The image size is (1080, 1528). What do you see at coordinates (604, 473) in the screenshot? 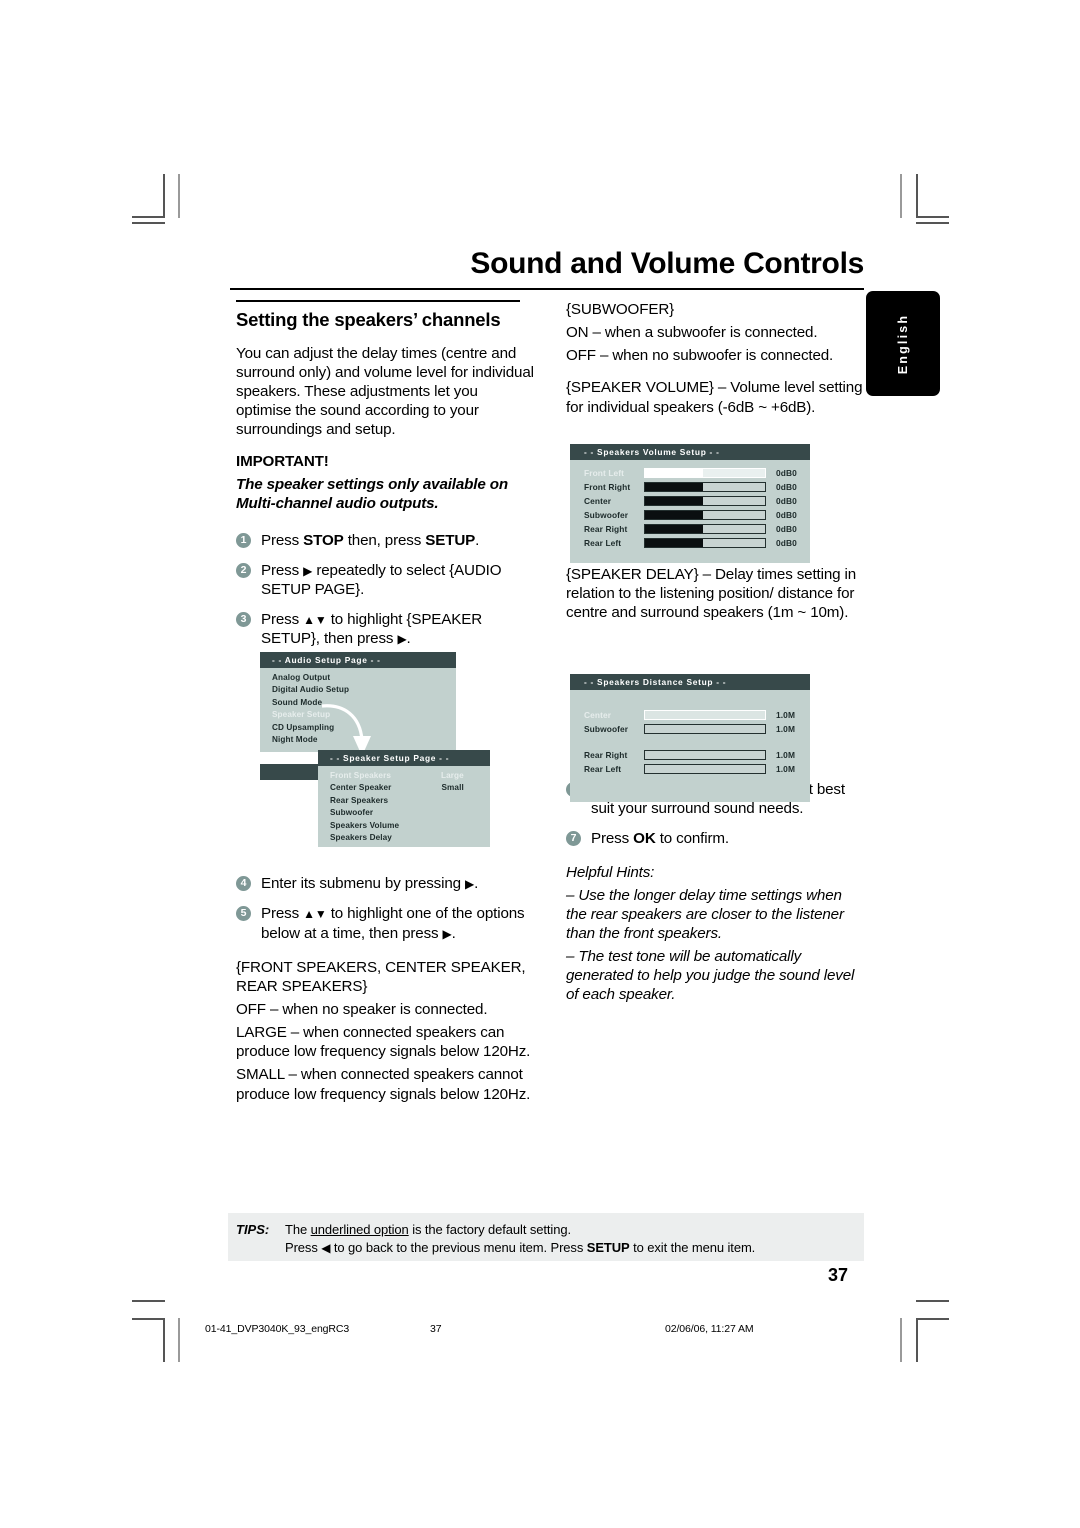
I see `volume-label-front-left: Front Left` at bounding box center [604, 473].